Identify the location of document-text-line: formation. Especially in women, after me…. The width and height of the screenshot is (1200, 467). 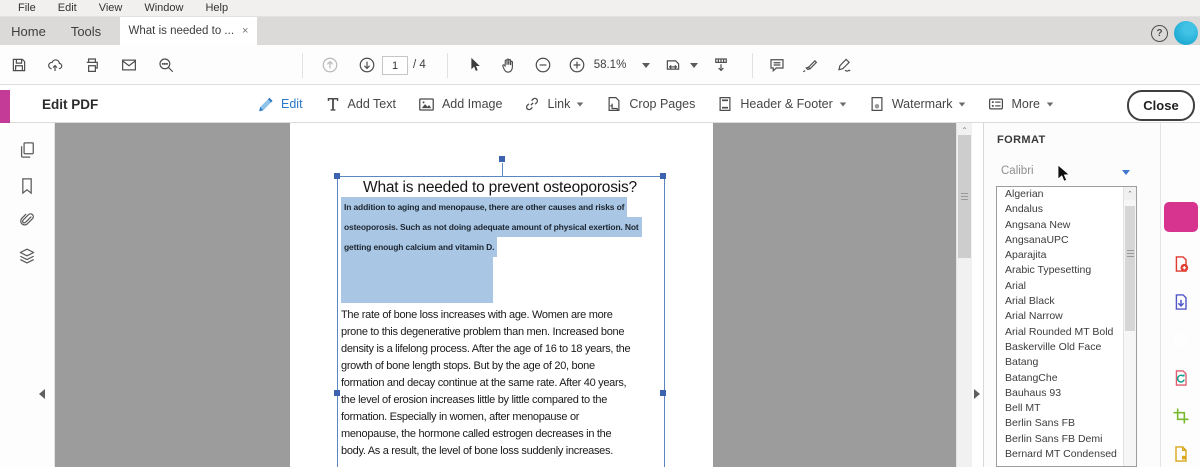
(460, 417).